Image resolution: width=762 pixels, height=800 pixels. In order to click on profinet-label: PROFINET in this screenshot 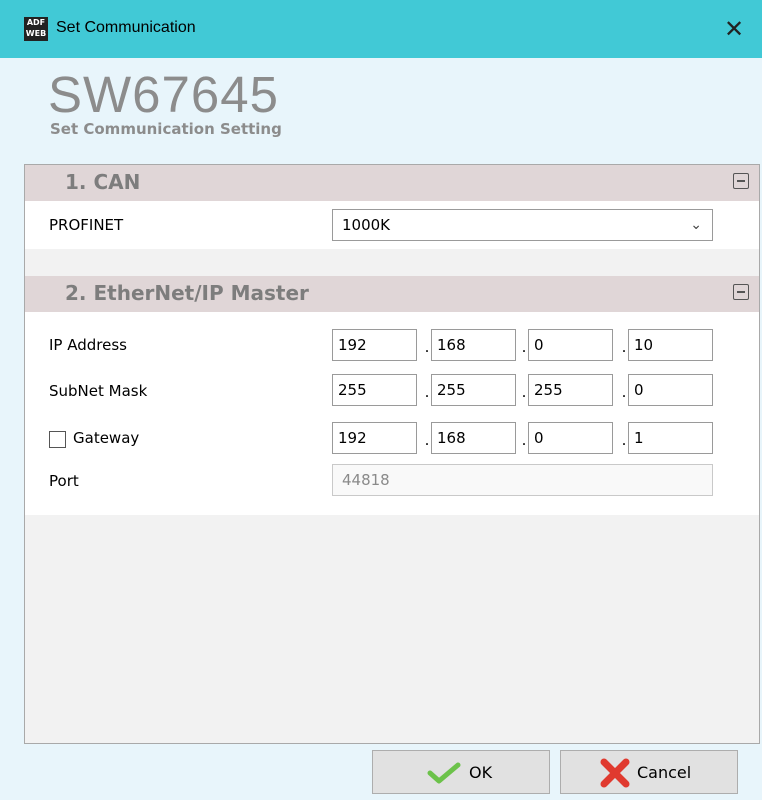, I will do `click(86, 225)`.